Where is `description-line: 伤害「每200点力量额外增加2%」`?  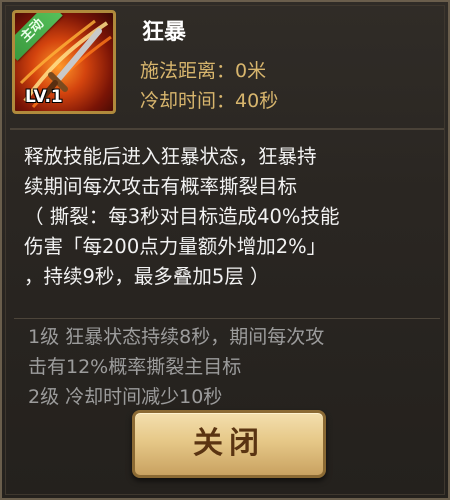
description-line: 伤害「每200点力量额外增加2%」 is located at coordinates (175, 246).